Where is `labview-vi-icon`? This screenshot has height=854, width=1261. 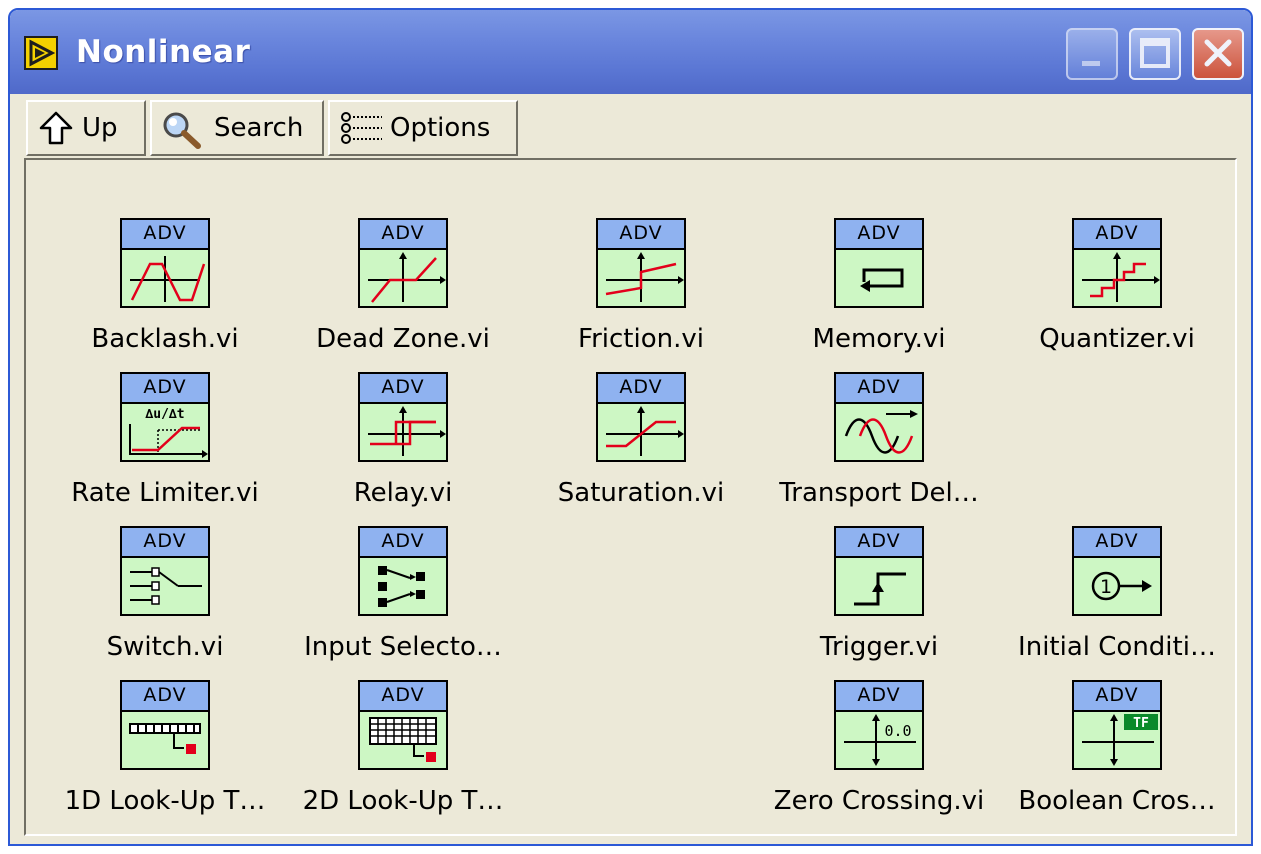 labview-vi-icon is located at coordinates (41, 53).